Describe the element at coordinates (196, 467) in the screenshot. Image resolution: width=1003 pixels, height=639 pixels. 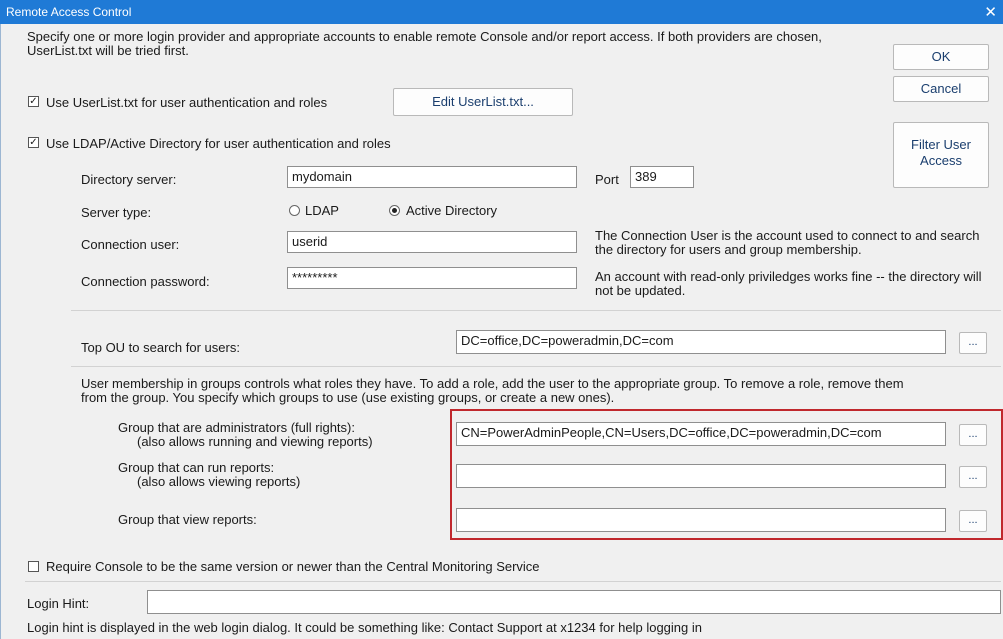
I see `run-reports-group-label: Group that can run reports:` at that location.